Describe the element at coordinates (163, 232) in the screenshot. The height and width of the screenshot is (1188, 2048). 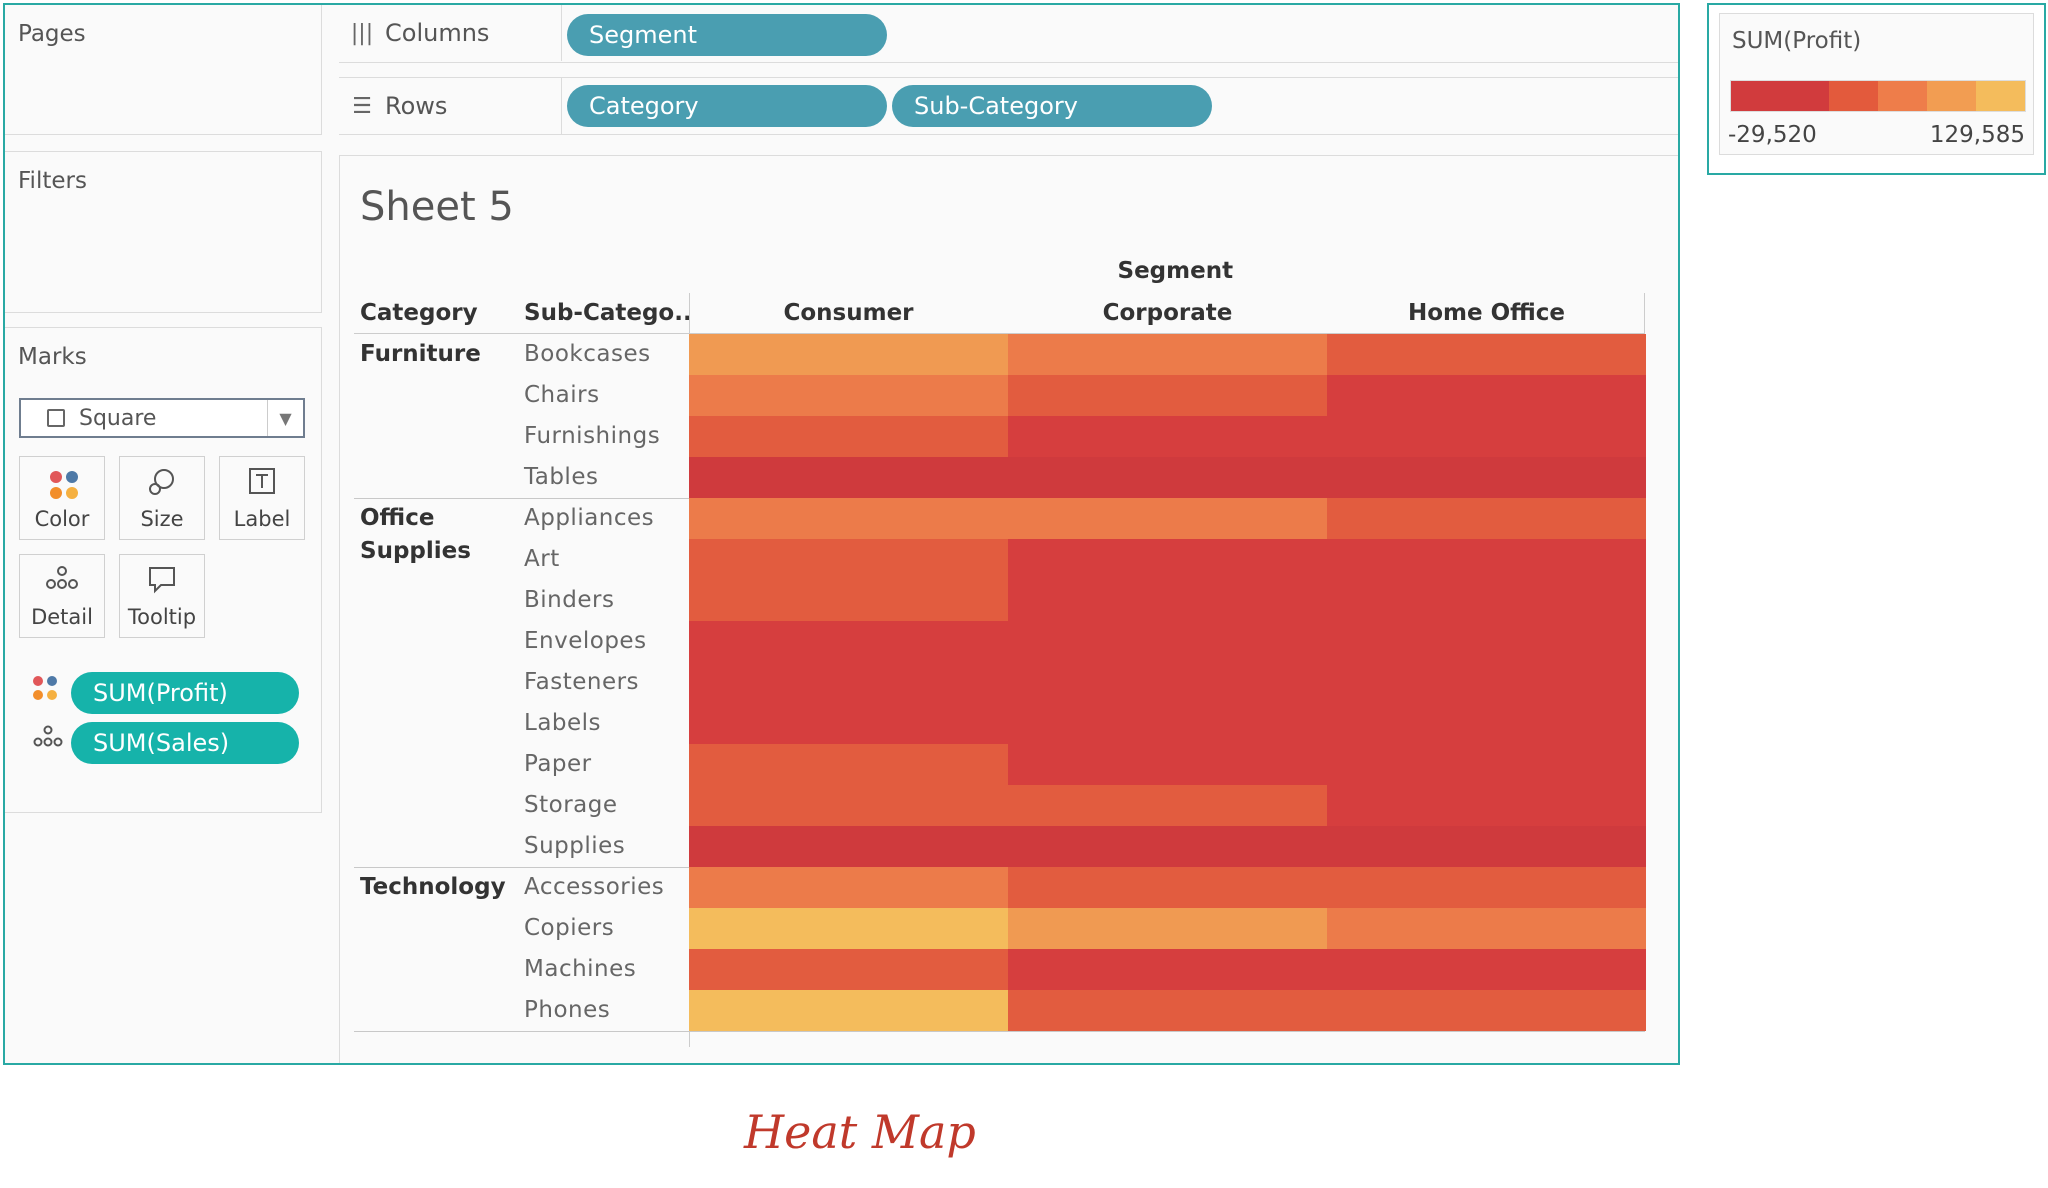
I see `filters-card: Filters` at that location.